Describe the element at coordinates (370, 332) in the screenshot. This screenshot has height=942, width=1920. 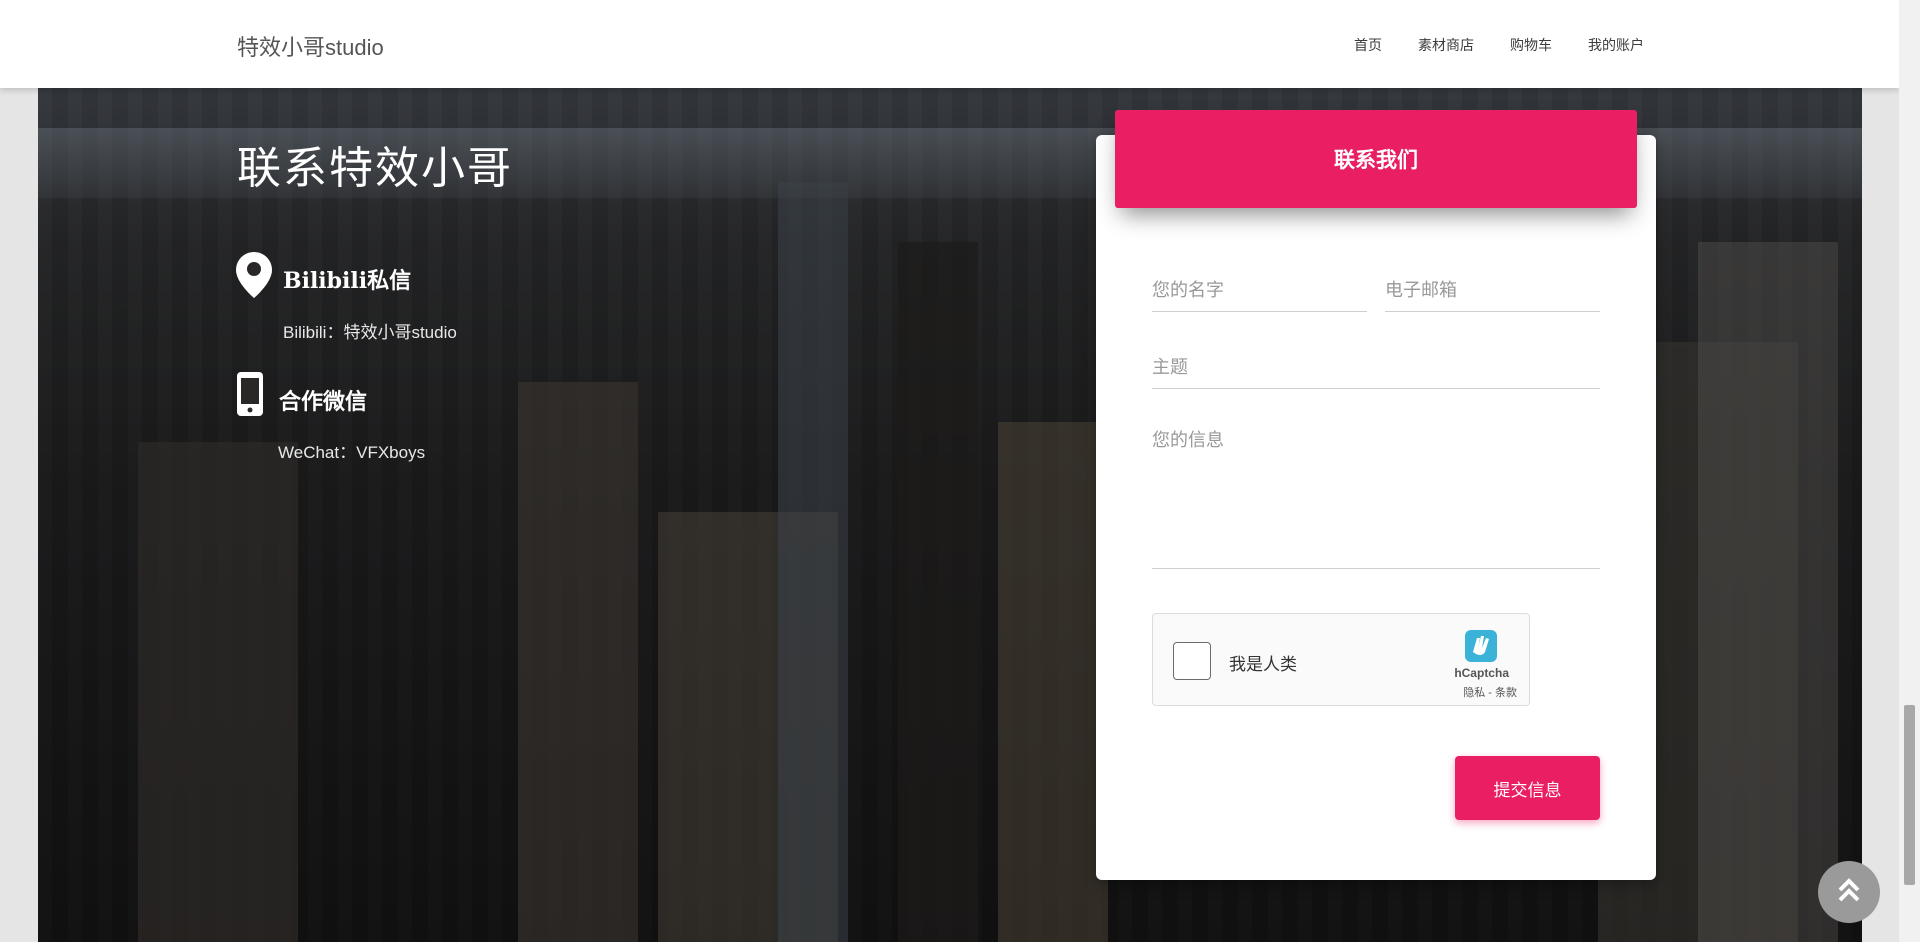
I see `bilibili-text: Bilibili：特效小哥studio` at that location.